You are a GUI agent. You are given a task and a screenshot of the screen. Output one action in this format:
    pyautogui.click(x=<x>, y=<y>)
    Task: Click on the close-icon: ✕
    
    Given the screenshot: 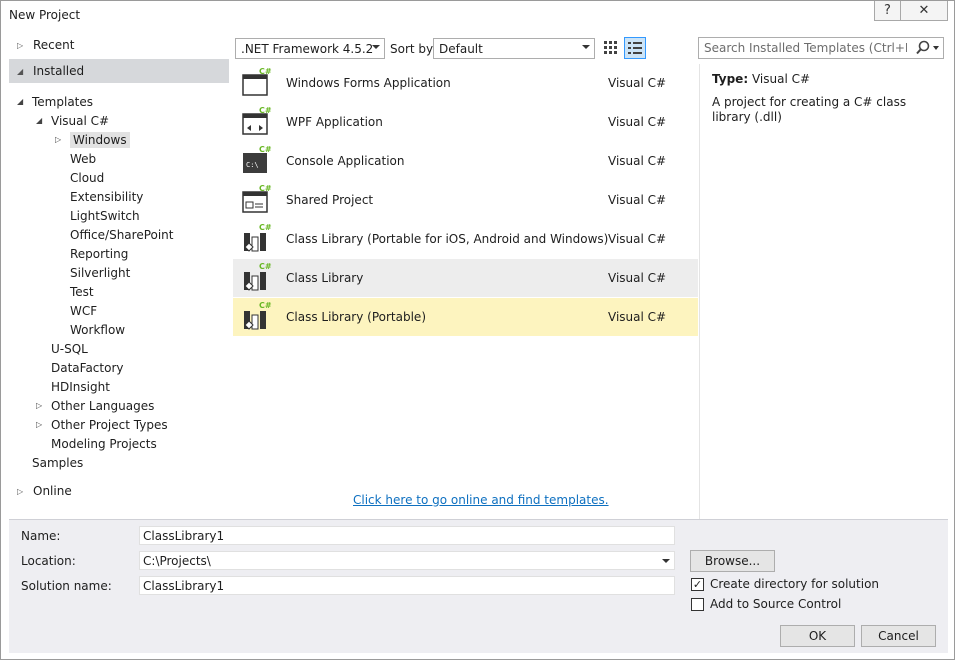 What is the action you would take?
    pyautogui.click(x=924, y=10)
    